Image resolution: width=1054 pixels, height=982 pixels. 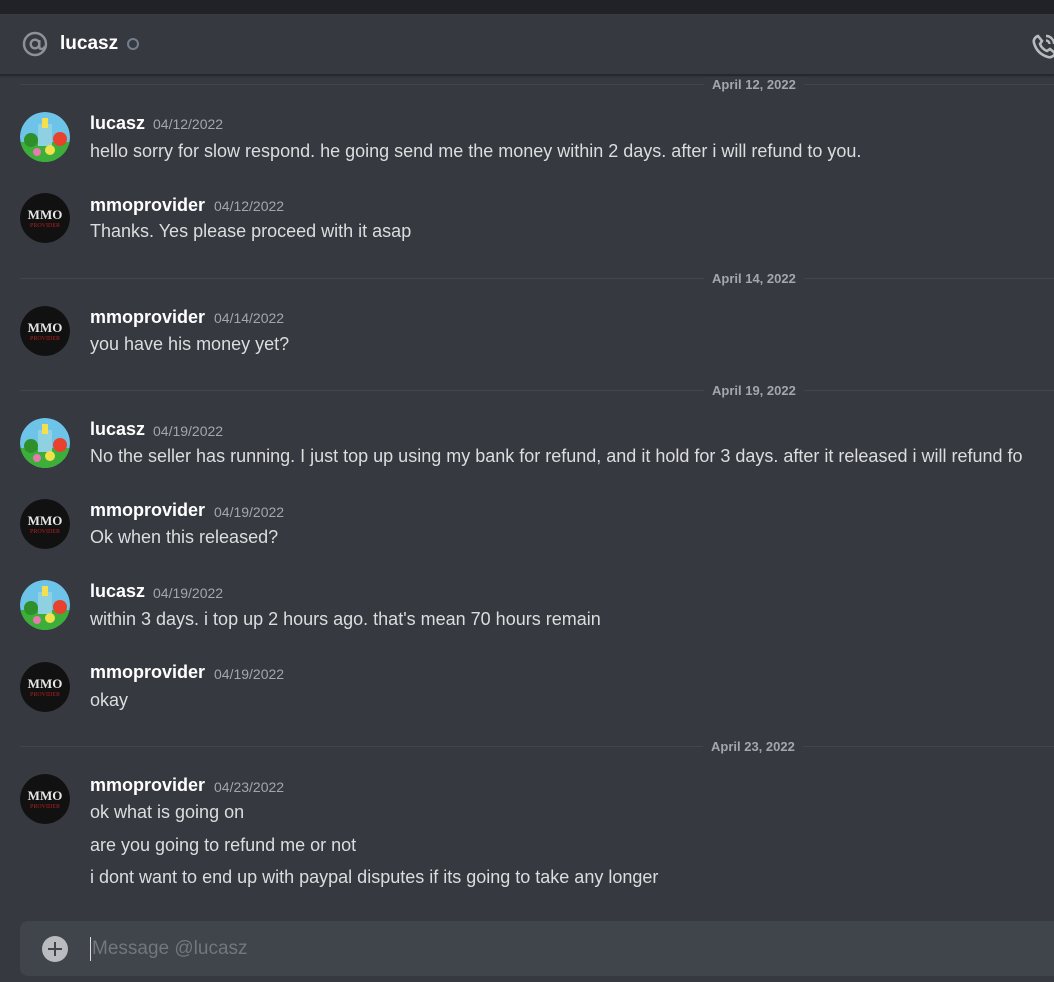 What do you see at coordinates (1042, 46) in the screenshot?
I see `phone-call-icon` at bounding box center [1042, 46].